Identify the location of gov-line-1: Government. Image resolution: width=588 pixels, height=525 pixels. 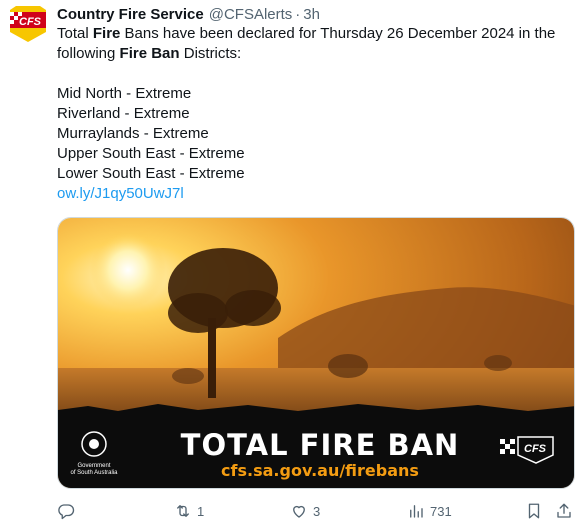
(93, 466).